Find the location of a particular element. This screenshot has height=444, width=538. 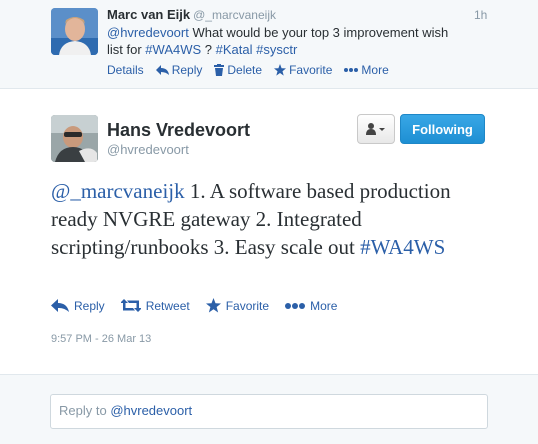

details-label: Details is located at coordinates (125, 70).